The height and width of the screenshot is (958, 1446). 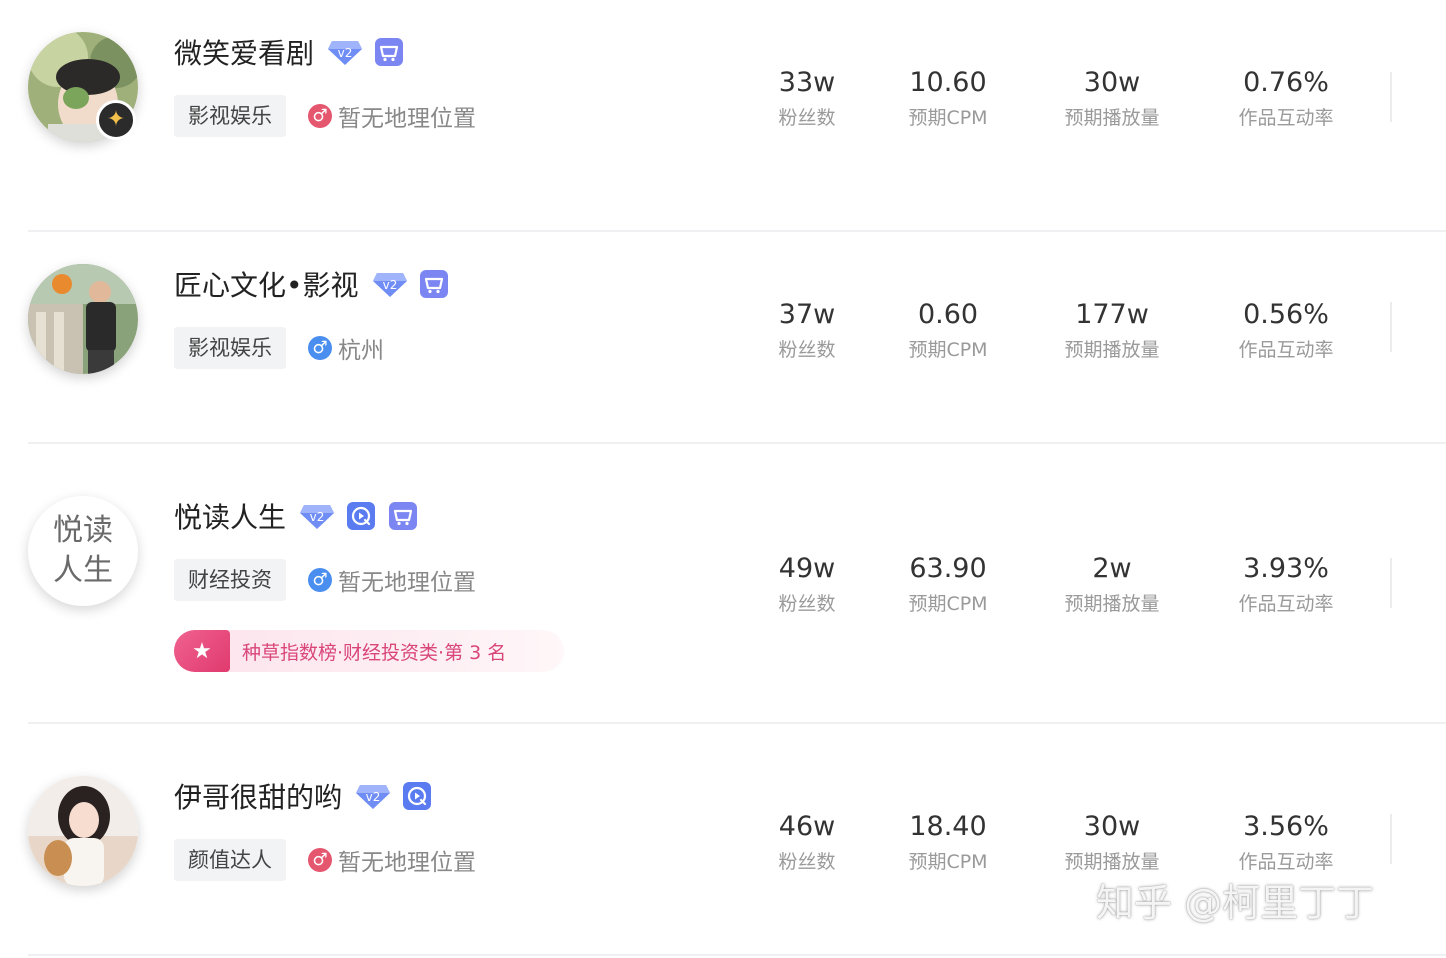 I want to click on creator-name: 悦读人生, so click(x=230, y=516).